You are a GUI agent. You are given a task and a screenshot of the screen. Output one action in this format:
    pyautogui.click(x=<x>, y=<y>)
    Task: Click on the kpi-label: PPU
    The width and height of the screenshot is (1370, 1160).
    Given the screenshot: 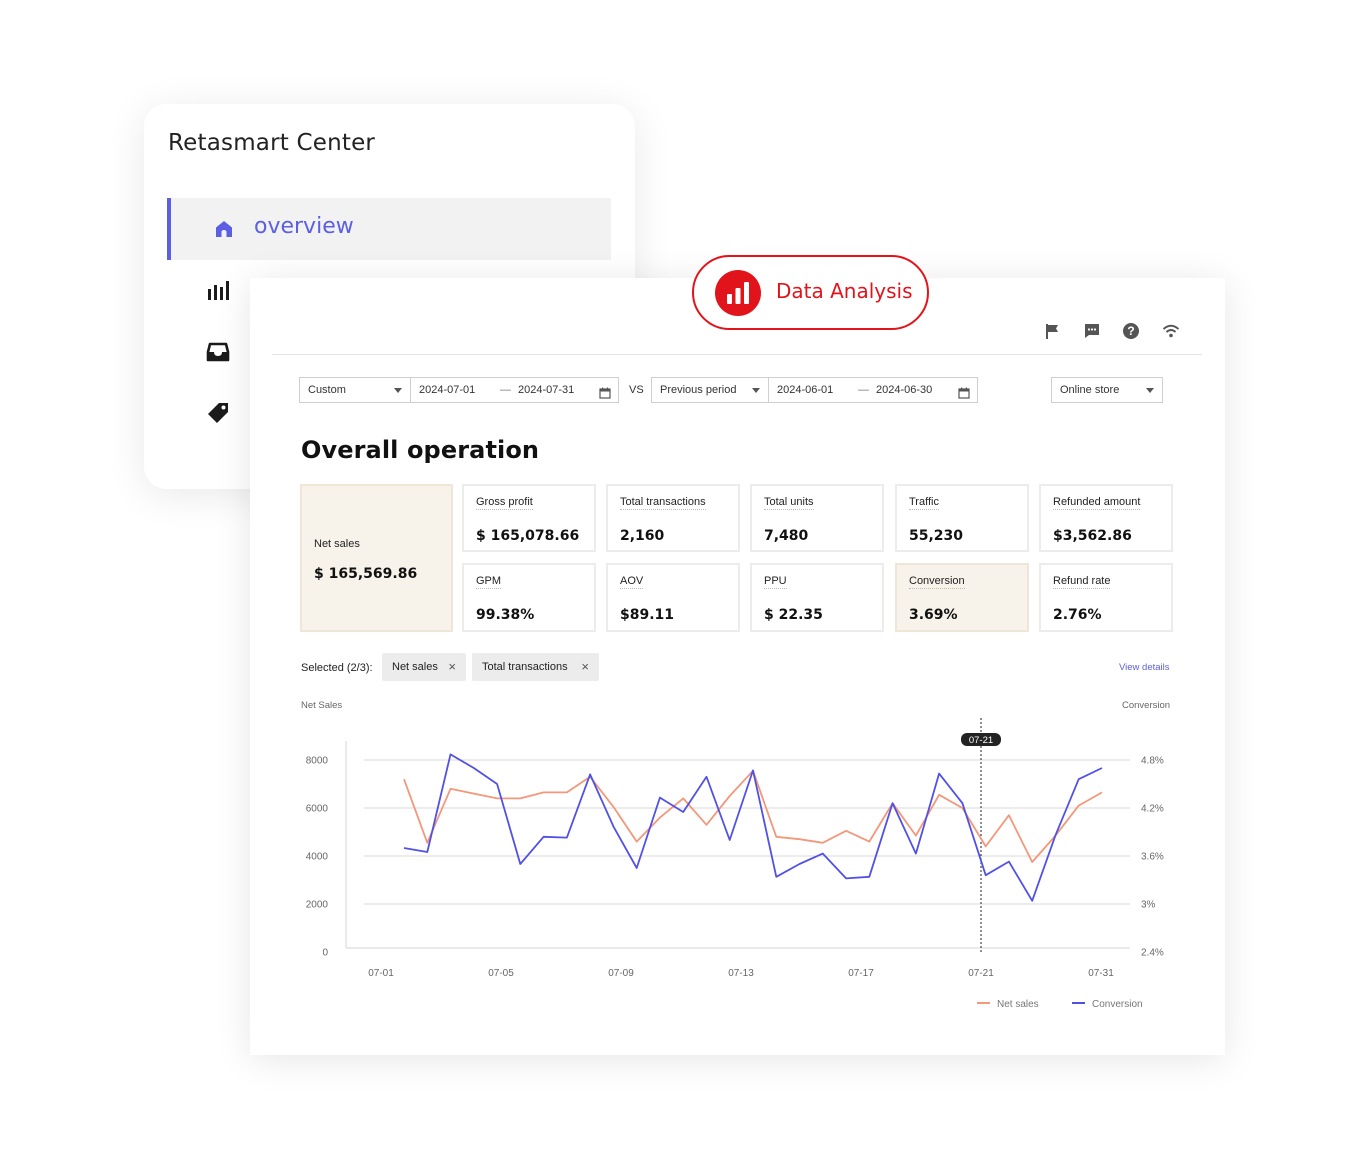 What is the action you would take?
    pyautogui.click(x=775, y=582)
    